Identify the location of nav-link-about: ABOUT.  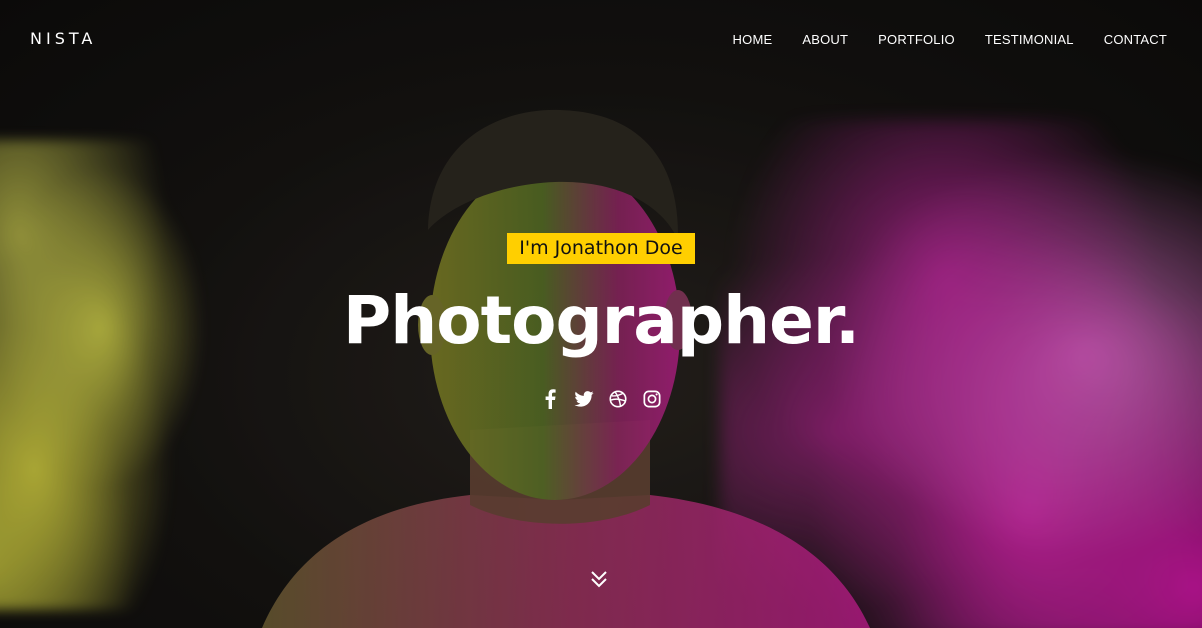
(825, 39).